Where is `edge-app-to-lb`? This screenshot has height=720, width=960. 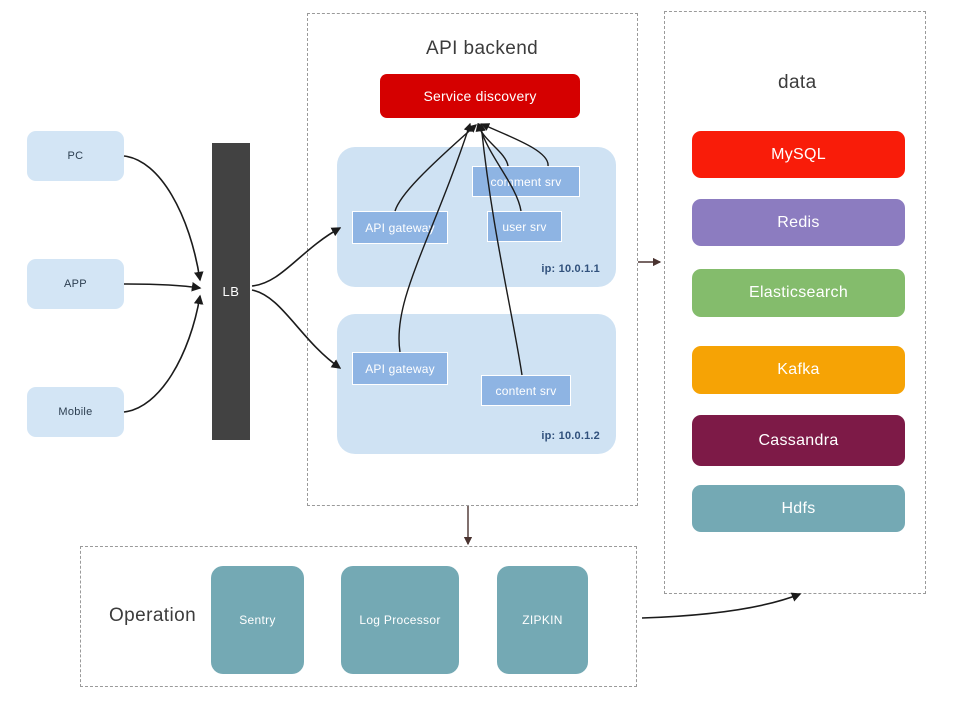
edge-app-to-lb is located at coordinates (162, 287).